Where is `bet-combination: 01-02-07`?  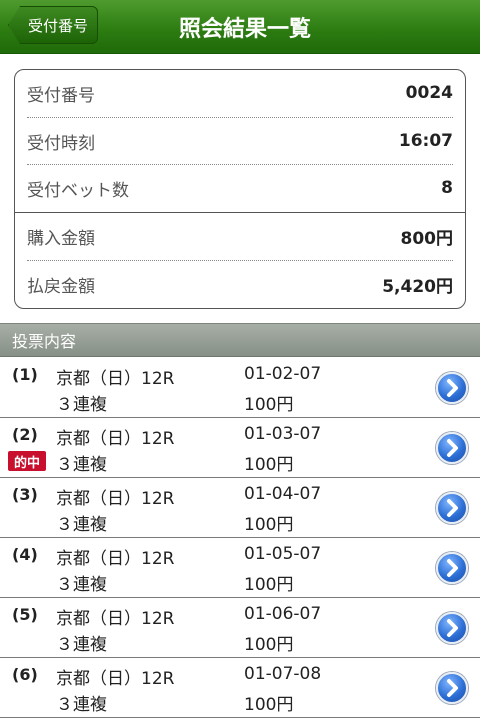 bet-combination: 01-02-07 is located at coordinates (283, 374).